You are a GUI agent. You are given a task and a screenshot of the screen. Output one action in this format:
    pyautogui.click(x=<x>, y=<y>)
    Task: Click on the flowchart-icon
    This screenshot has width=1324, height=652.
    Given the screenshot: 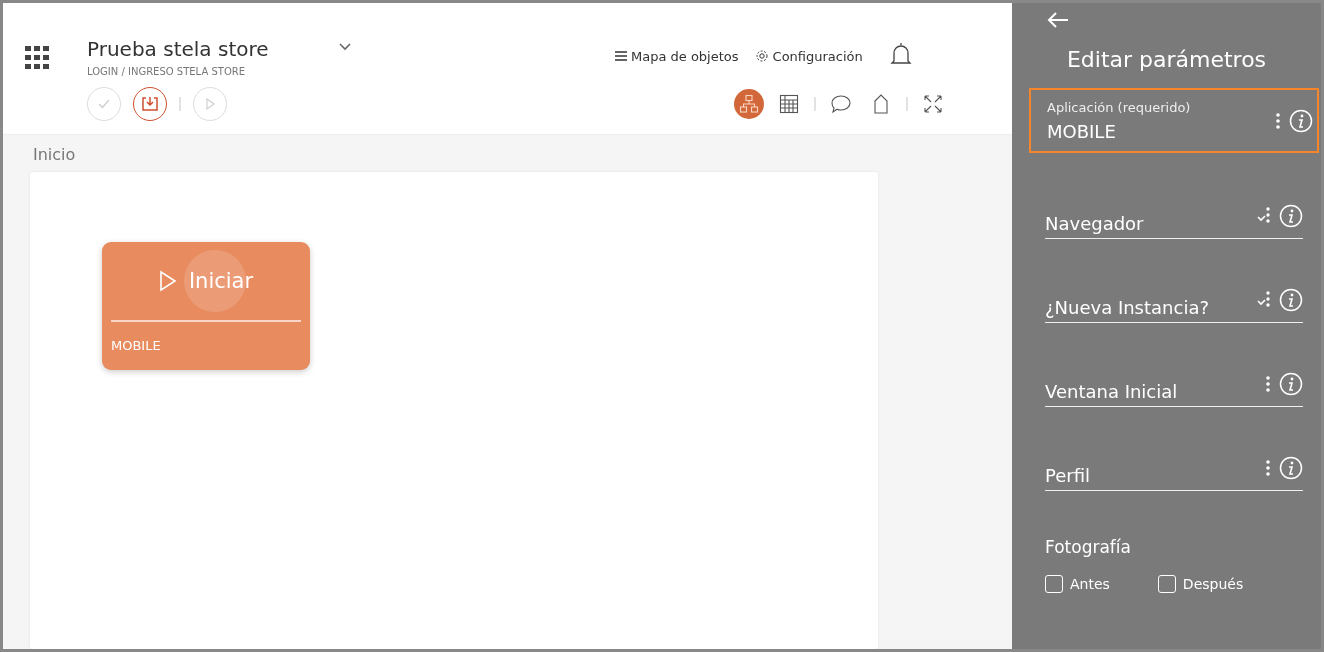 What is the action you would take?
    pyautogui.click(x=749, y=104)
    